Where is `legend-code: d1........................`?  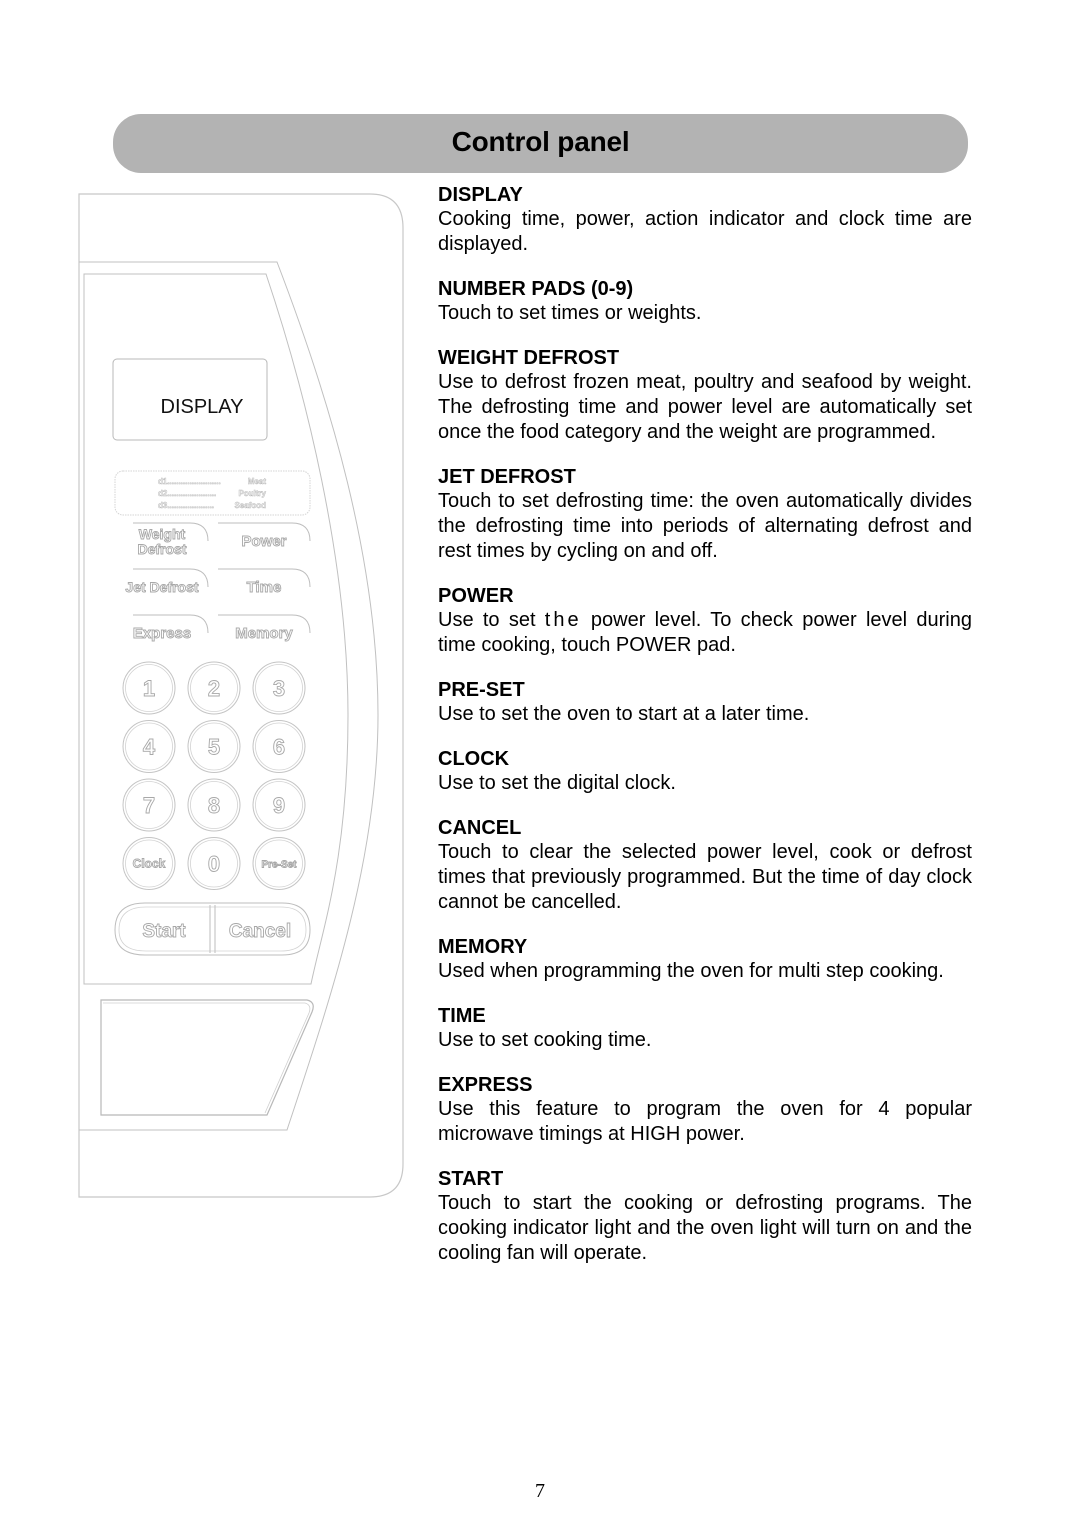
legend-code: d1........................ is located at coordinates (189, 481).